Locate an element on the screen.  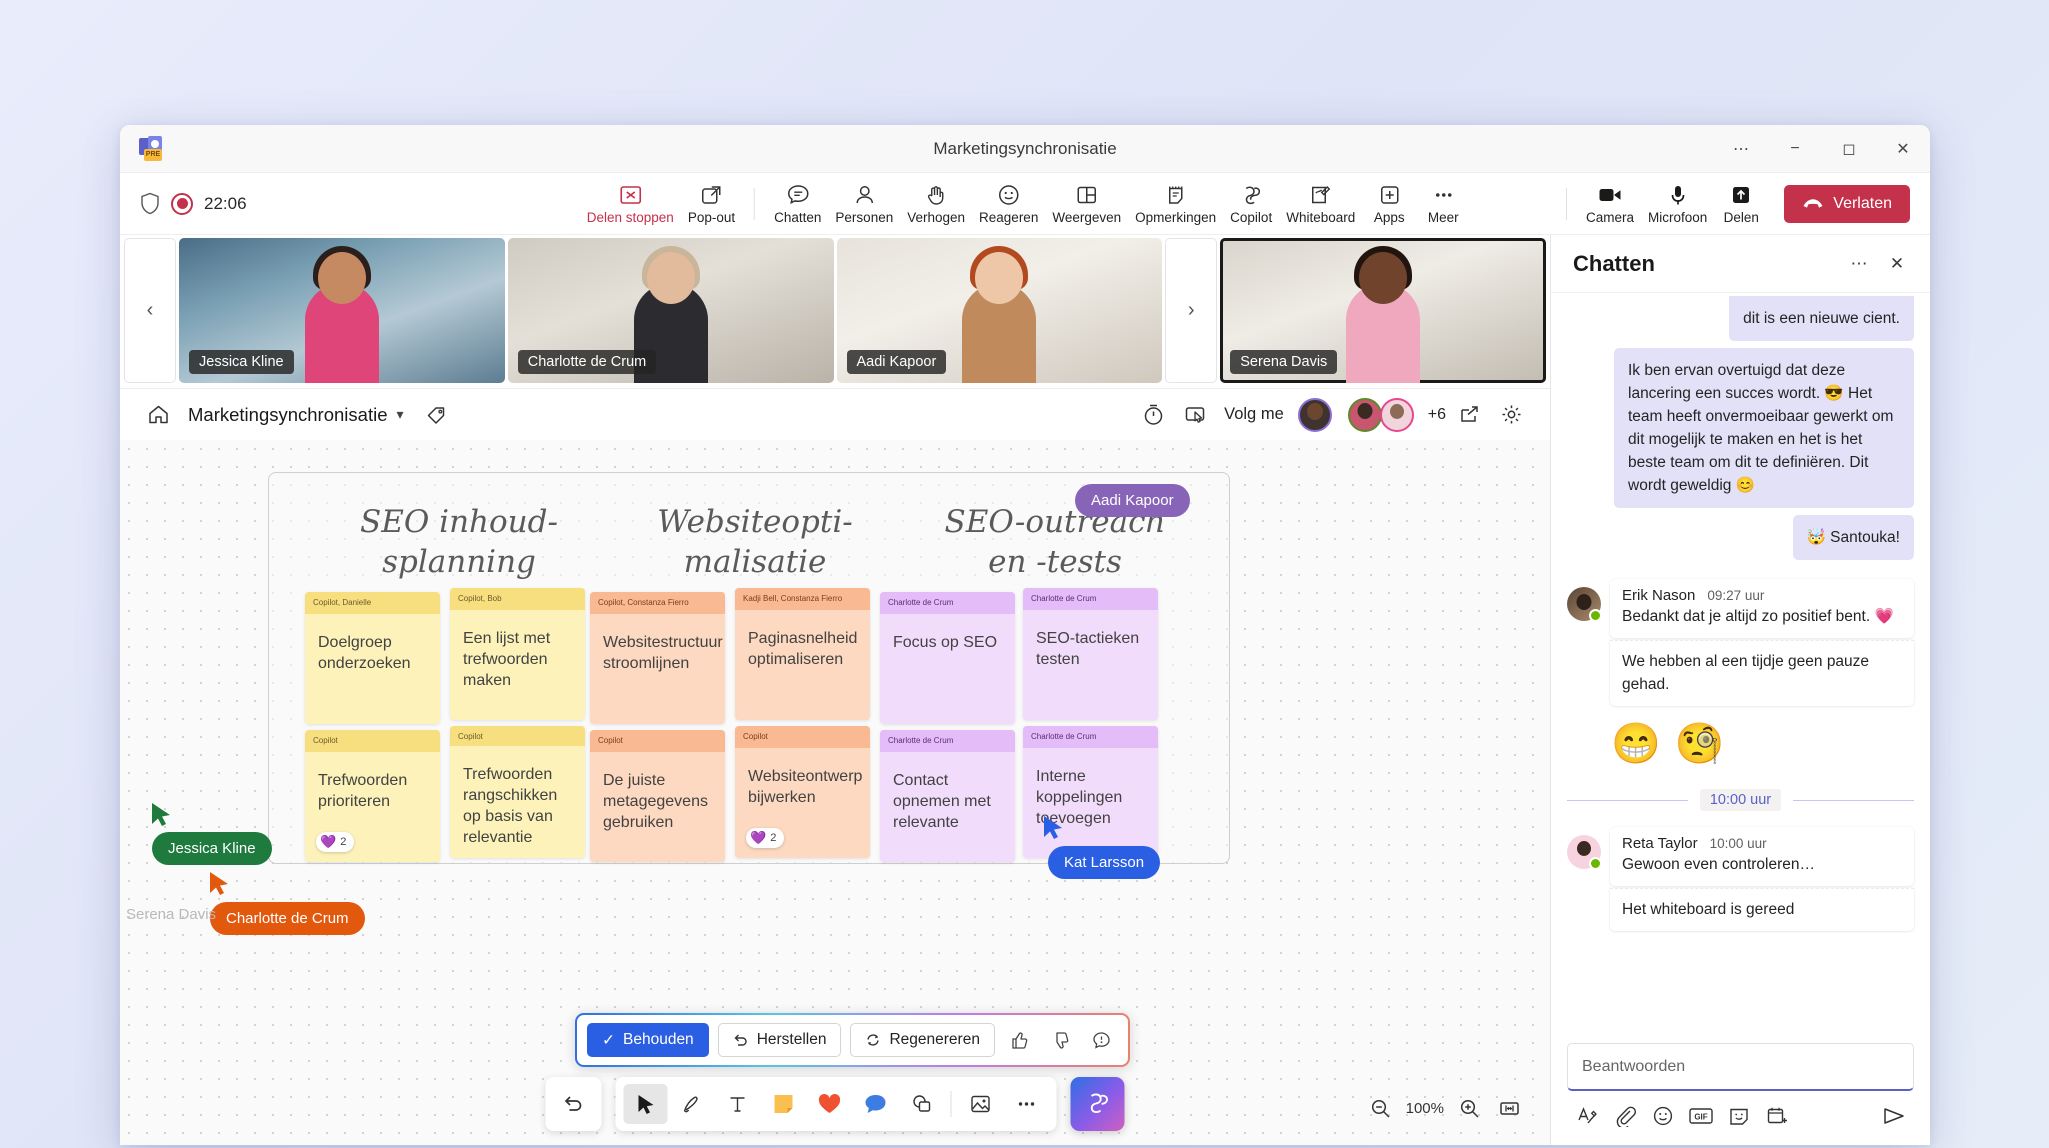
apps-icon is located at coordinates (1389, 195).